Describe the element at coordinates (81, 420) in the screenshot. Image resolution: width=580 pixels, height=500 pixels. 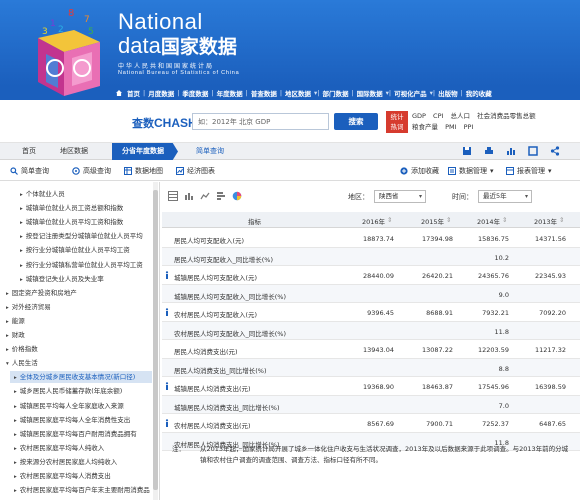
I see `tree-item: ▸ 城镇居民家庭平均每人全年消费性支出` at that location.